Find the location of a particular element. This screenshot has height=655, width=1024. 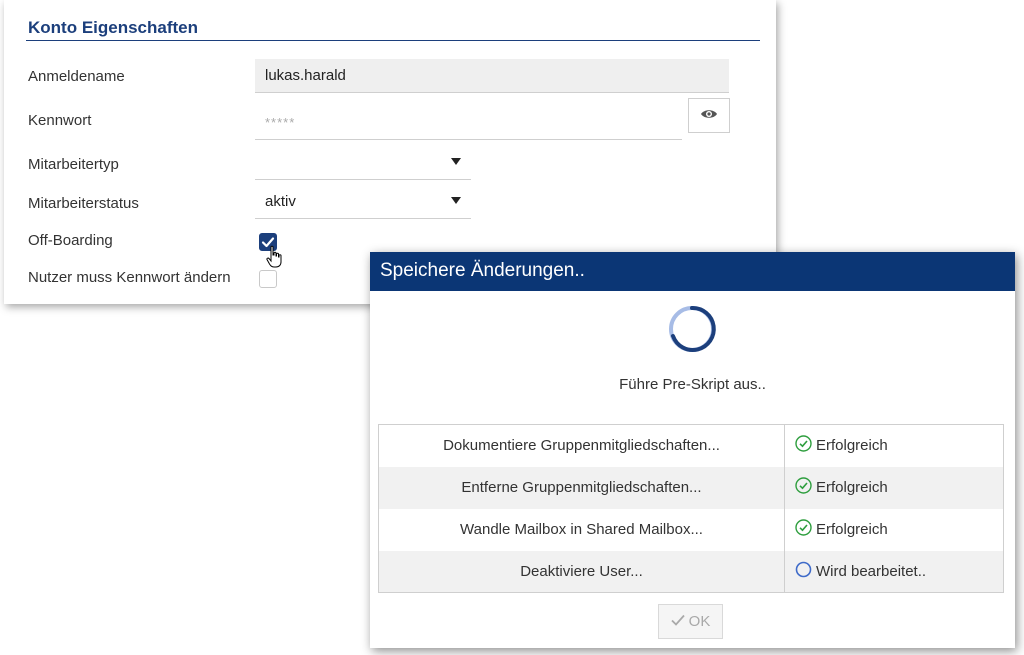

employee-type-label: Mitarbeitertyp is located at coordinates (73, 164).